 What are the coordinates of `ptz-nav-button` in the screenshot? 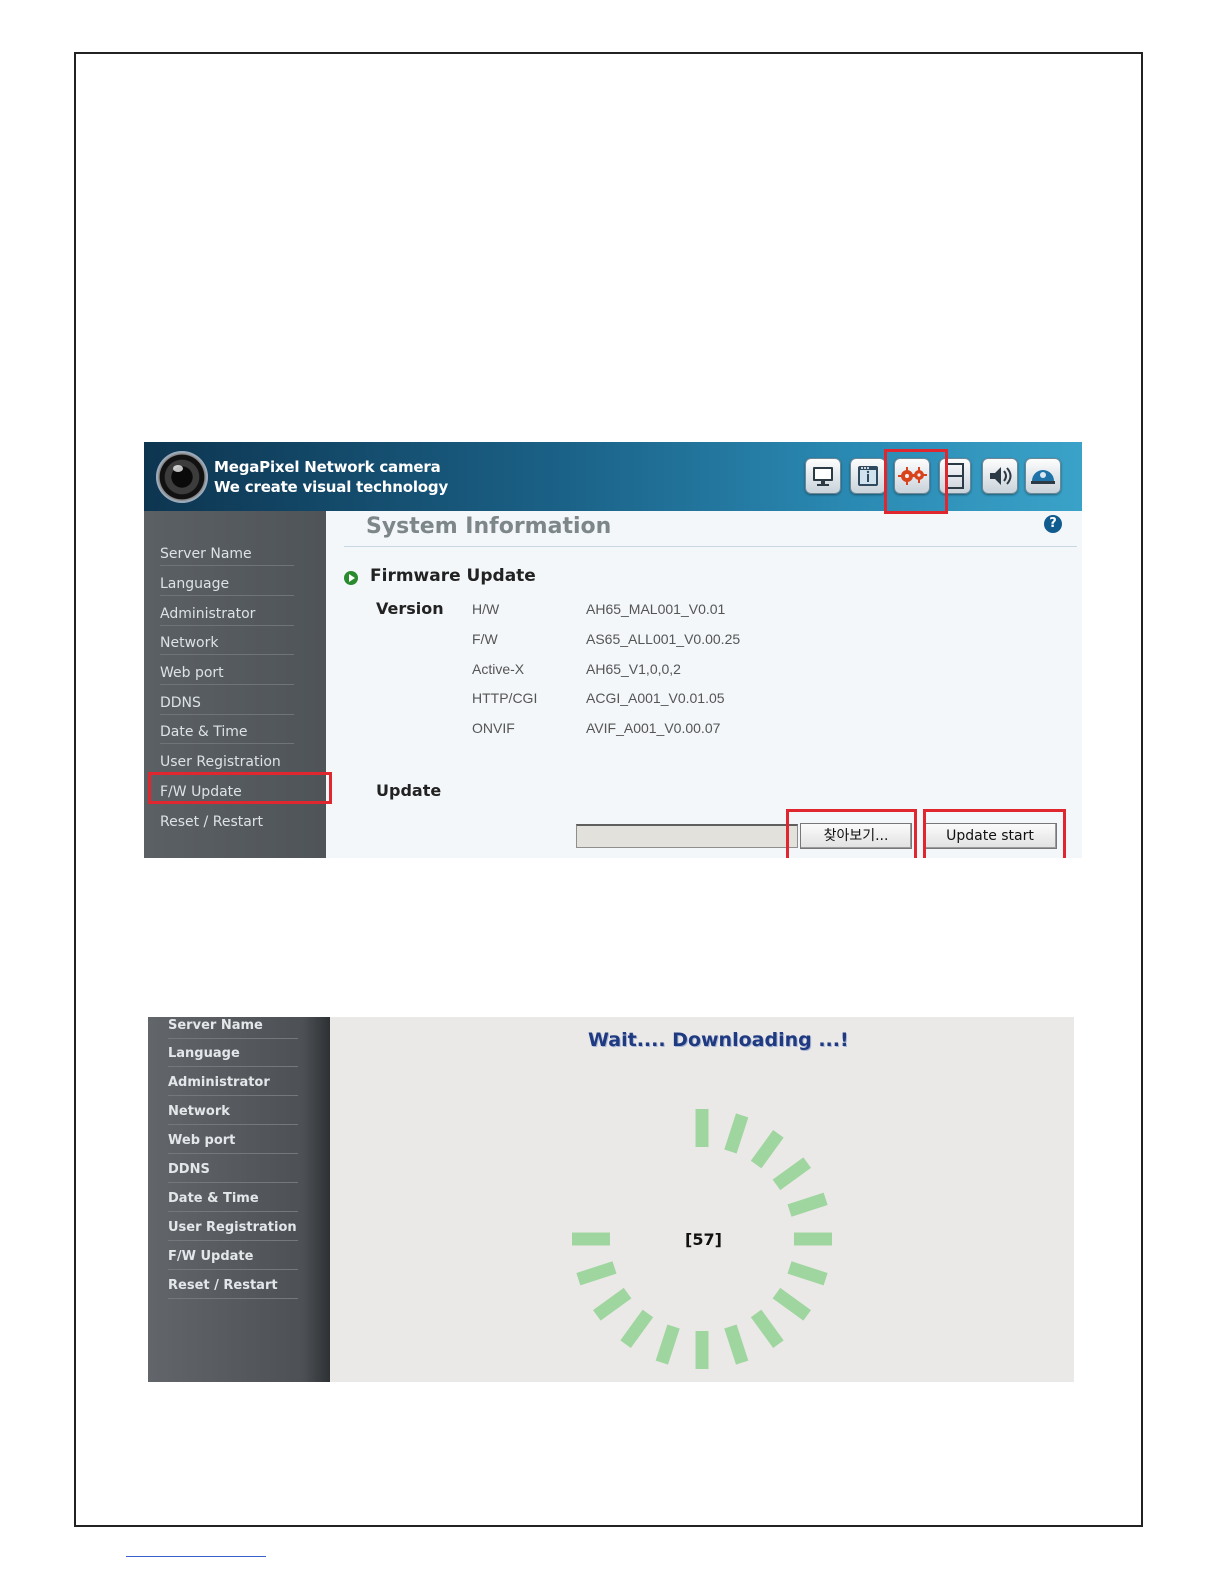 It's located at (1043, 476).